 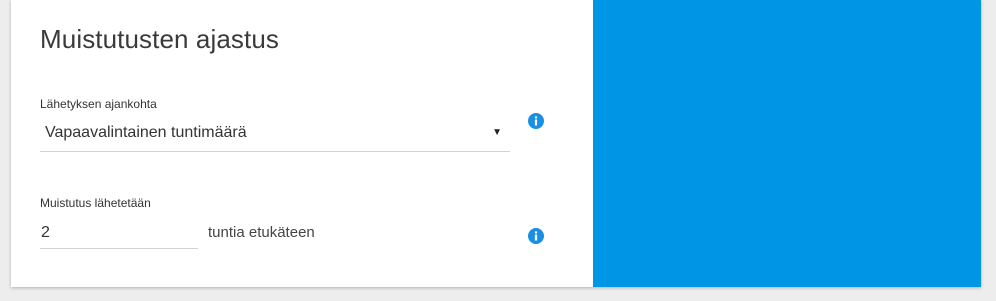 I want to click on send-time-label: Lähetyksen ajankohta, so click(x=98, y=104).